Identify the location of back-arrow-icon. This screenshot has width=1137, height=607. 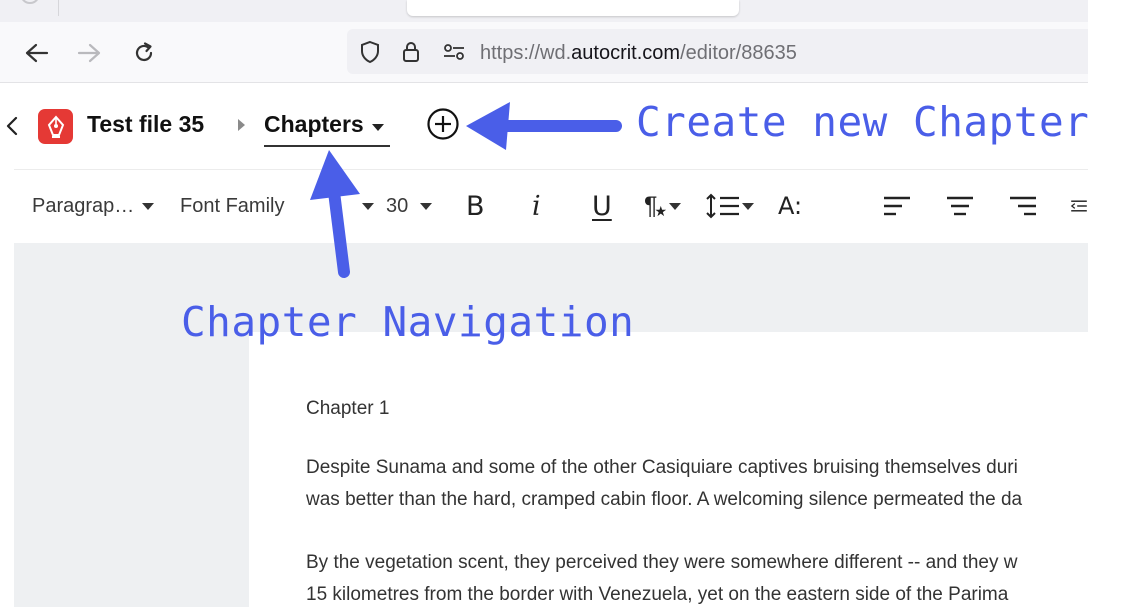
(36, 53).